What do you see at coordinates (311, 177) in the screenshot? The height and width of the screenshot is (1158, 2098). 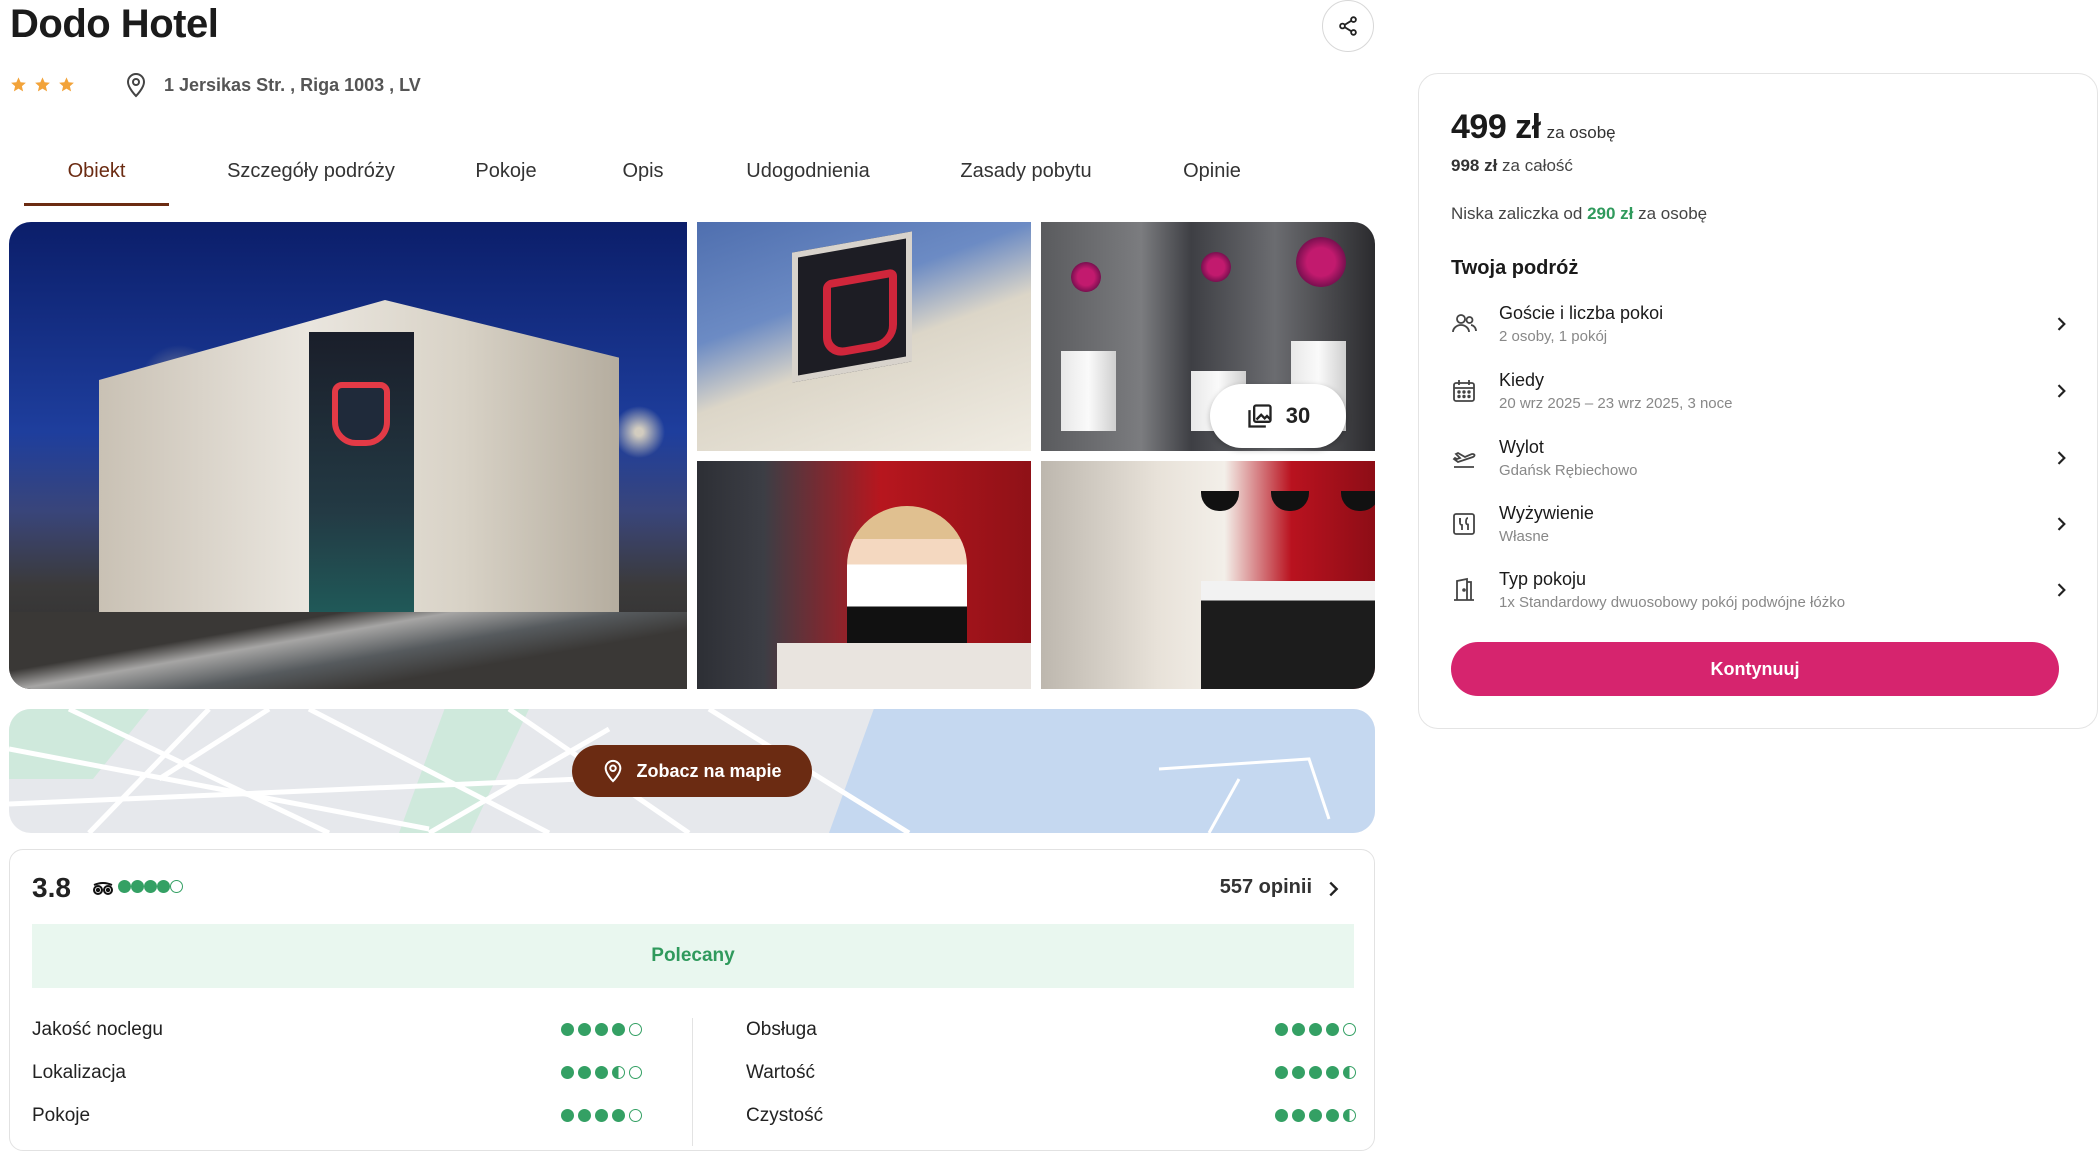 I see `tab-szczegoly-podrozy: Szczegóły podróży` at bounding box center [311, 177].